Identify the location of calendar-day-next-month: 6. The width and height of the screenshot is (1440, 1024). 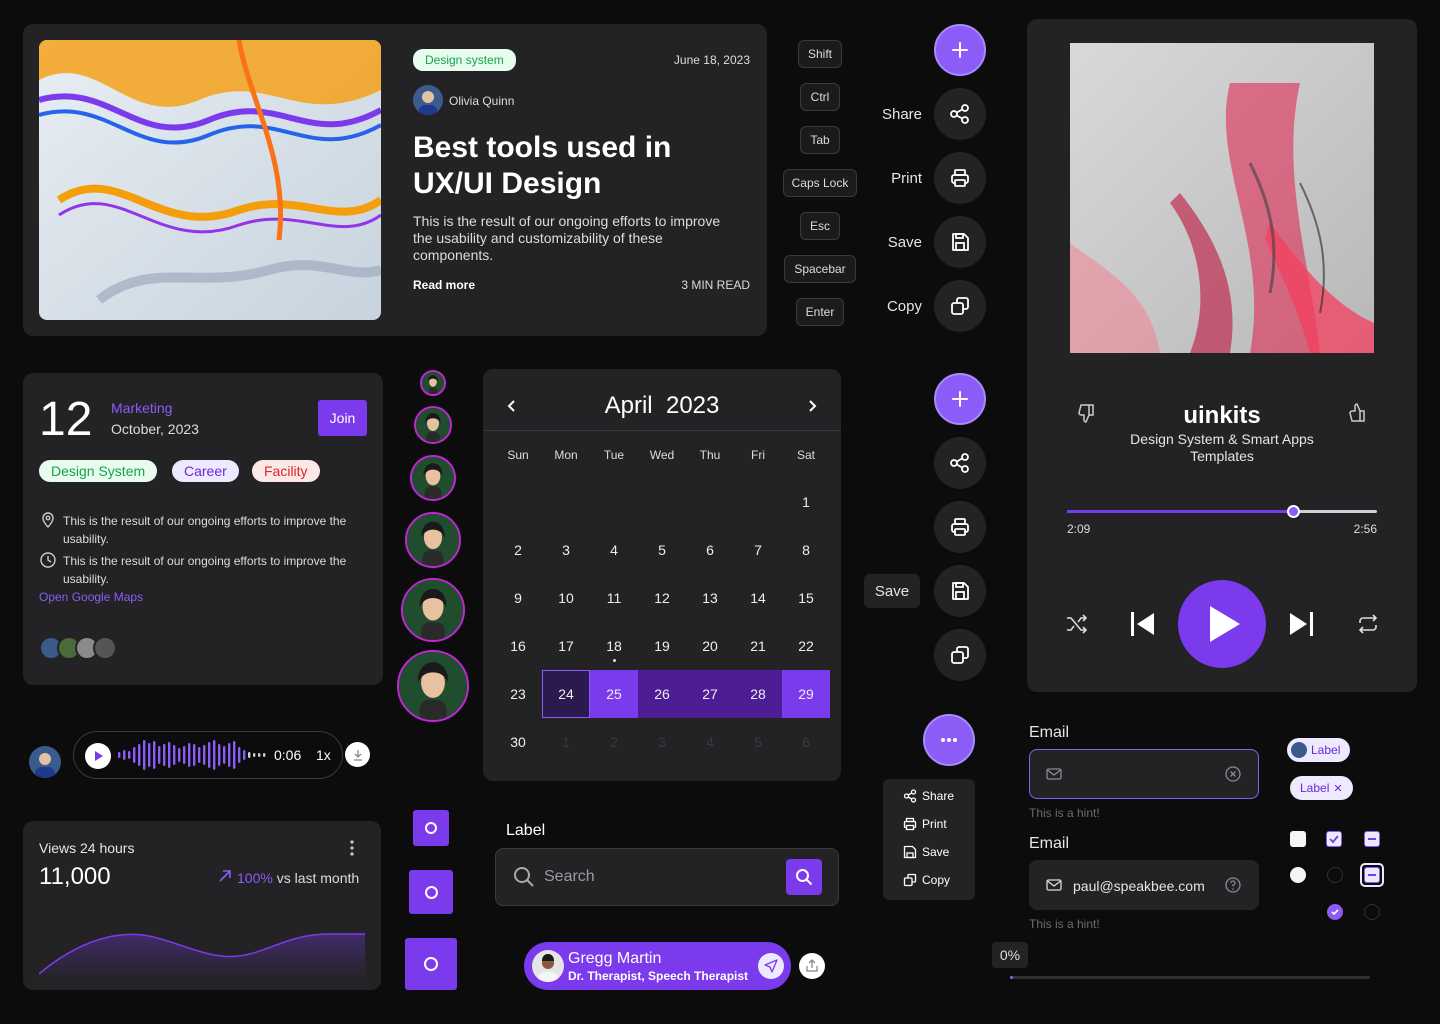
(806, 742).